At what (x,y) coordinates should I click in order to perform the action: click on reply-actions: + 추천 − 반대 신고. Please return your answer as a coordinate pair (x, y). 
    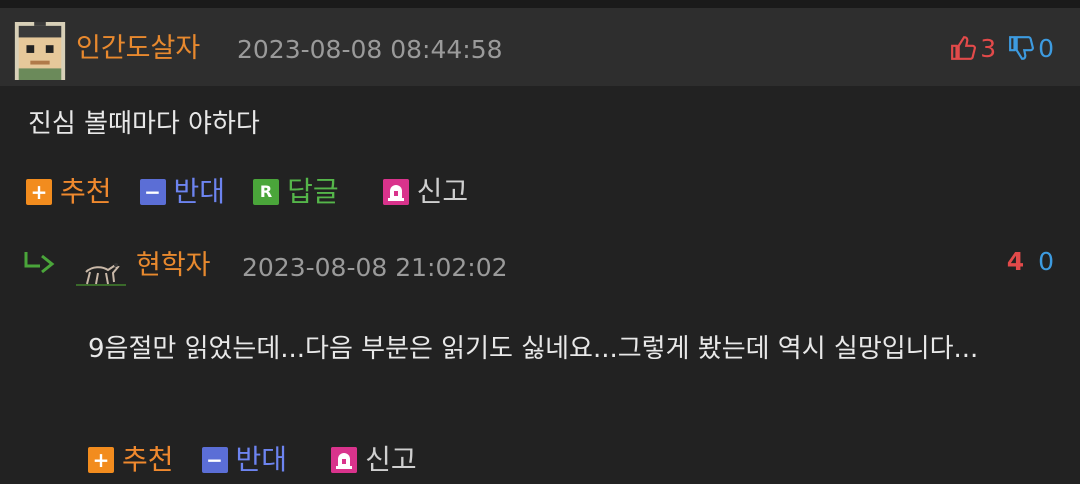
    Looking at the image, I should click on (266, 460).